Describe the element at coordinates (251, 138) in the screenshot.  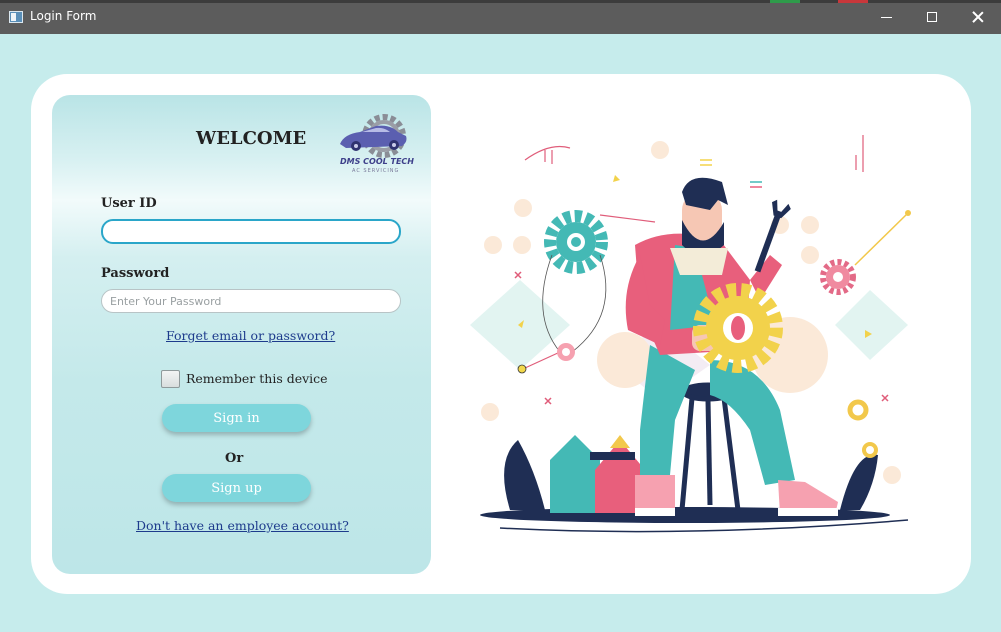
I see `welcome-heading: WELCOME` at that location.